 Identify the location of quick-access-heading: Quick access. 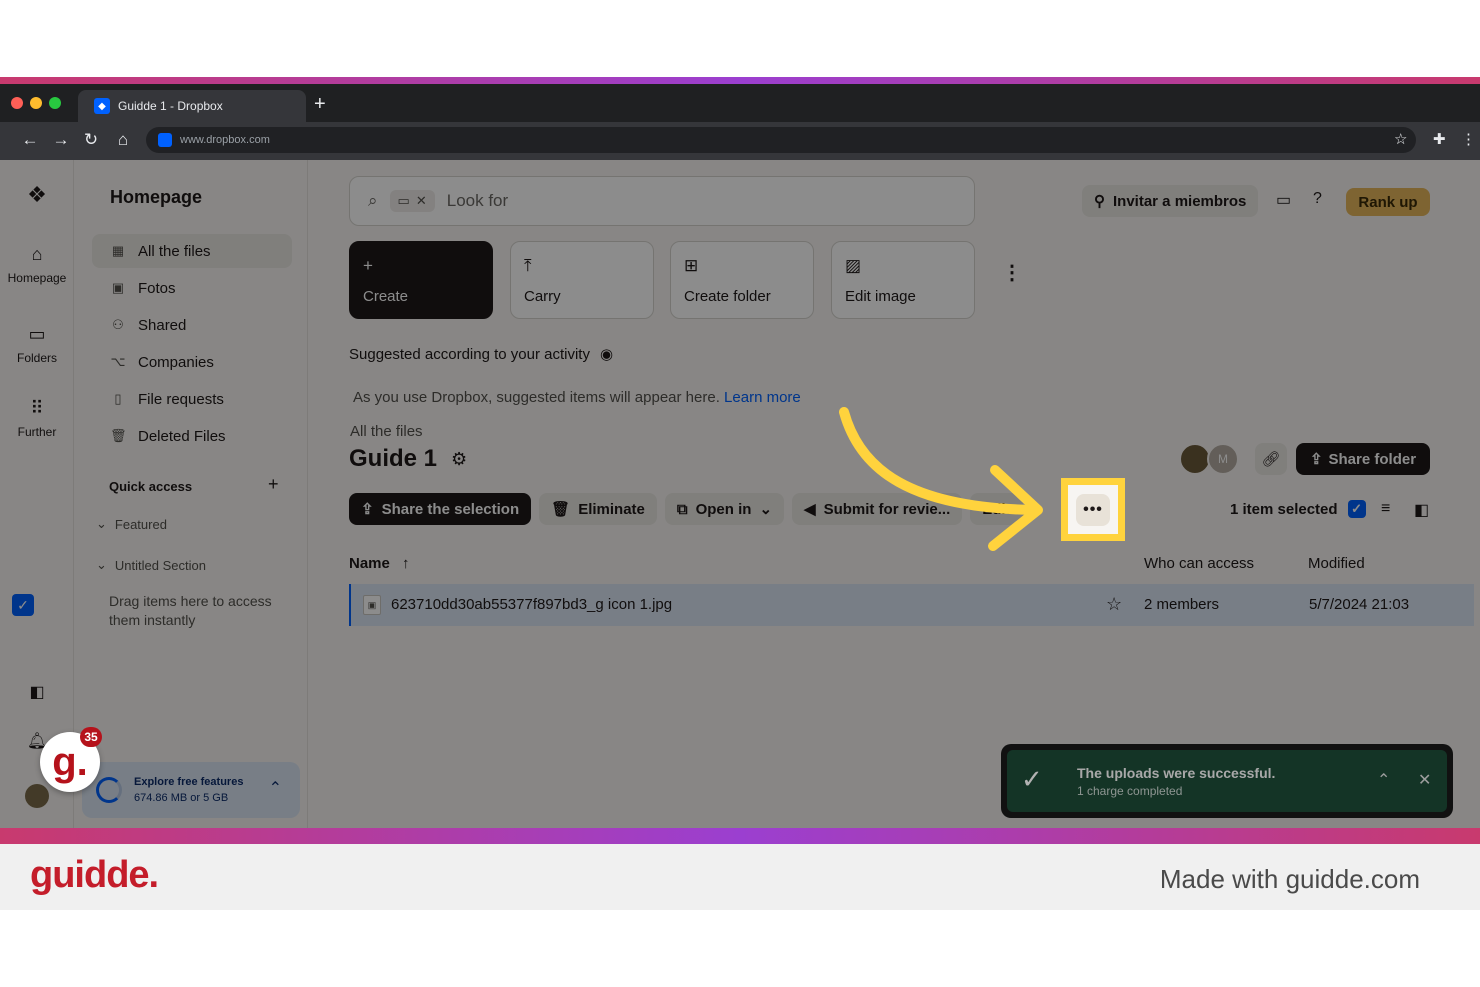
(151, 486).